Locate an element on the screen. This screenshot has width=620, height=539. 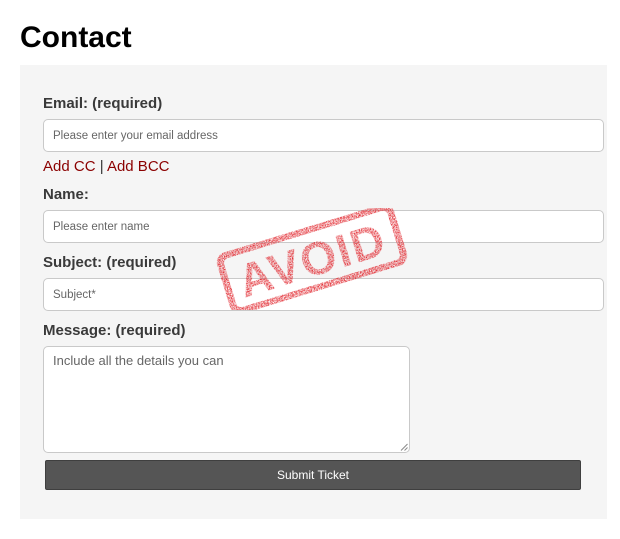
add-cc-link: Add CC is located at coordinates (69, 166).